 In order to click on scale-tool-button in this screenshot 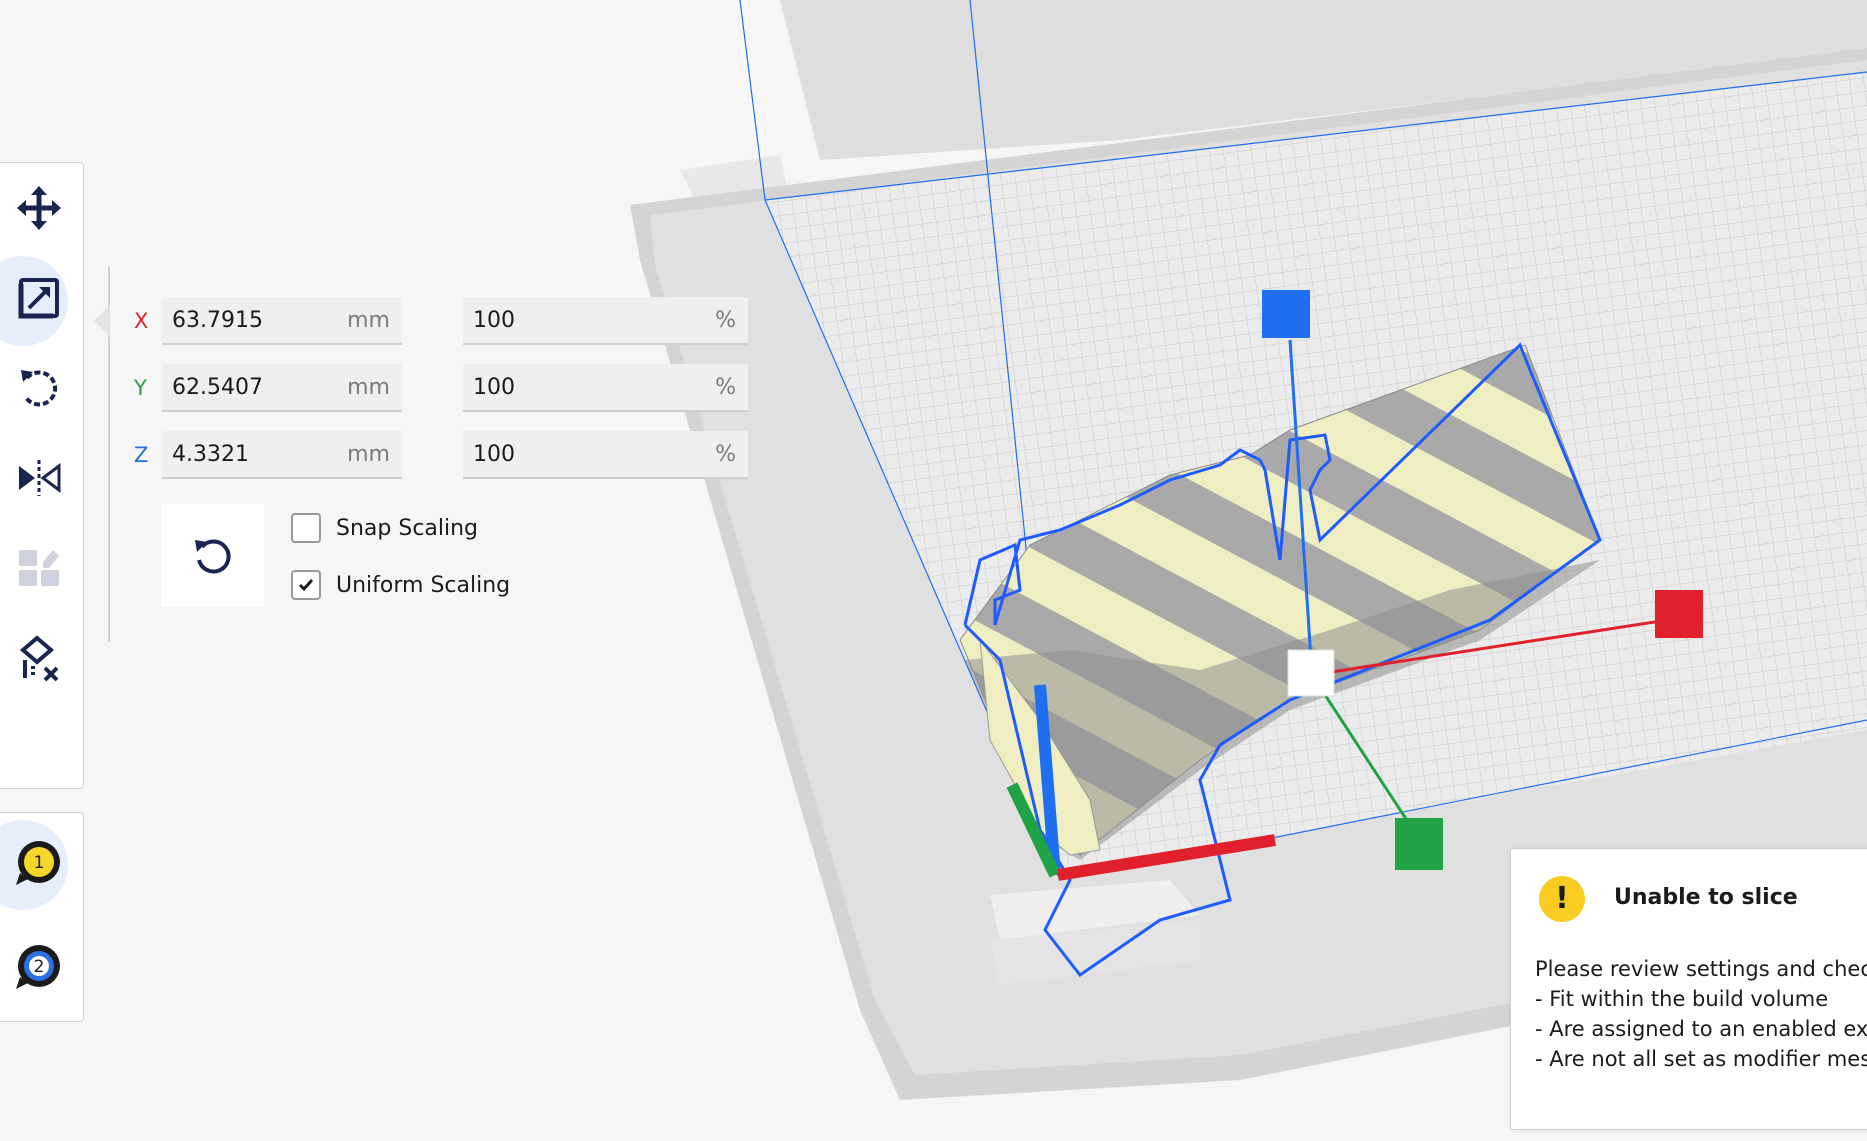, I will do `click(41, 299)`.